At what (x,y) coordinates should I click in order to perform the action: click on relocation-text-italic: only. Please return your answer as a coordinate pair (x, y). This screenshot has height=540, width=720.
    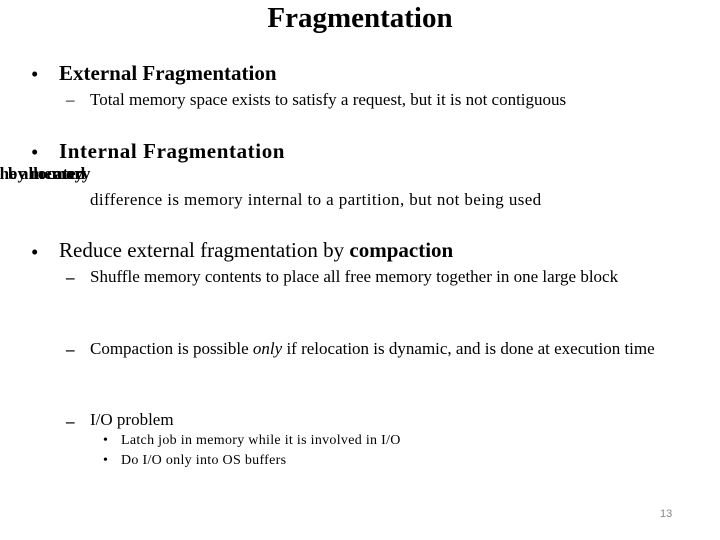
    Looking at the image, I should click on (267, 348).